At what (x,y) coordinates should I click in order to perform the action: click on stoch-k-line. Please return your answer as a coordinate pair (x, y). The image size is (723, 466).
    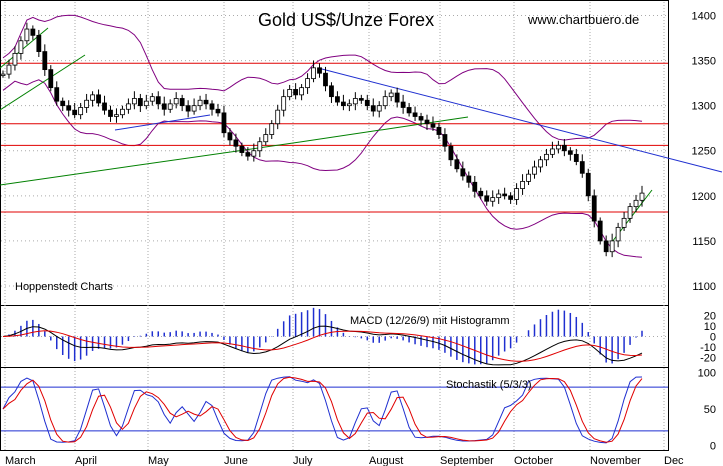
    Looking at the image, I should click on (322, 410).